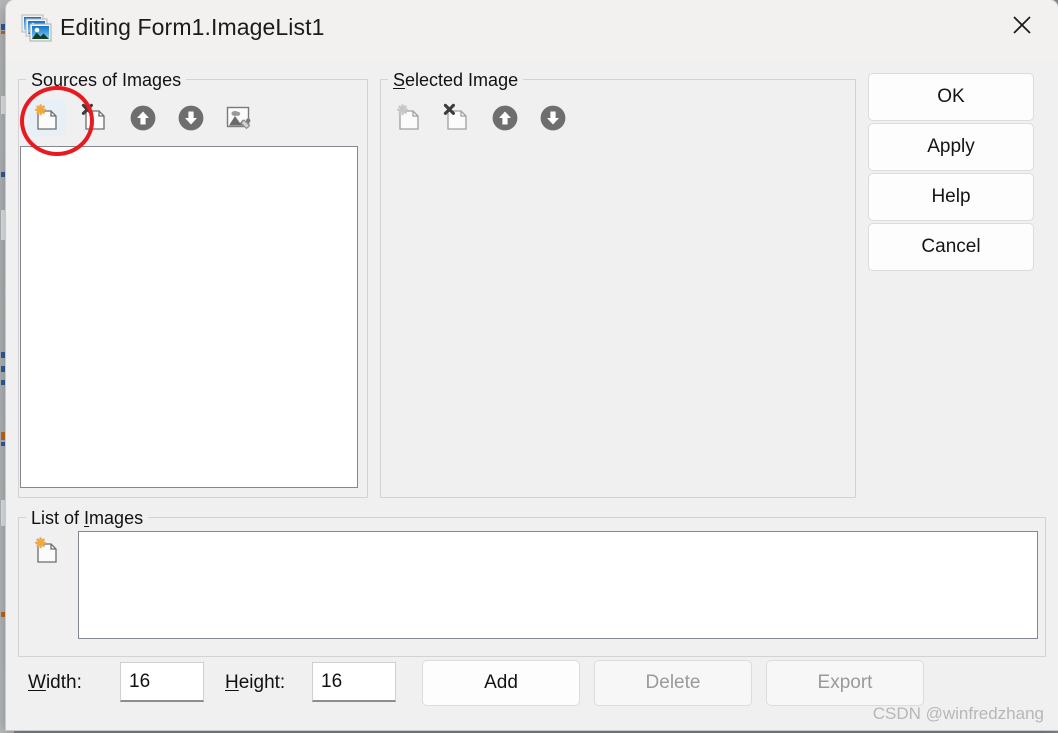  Describe the element at coordinates (1022, 25) in the screenshot. I see `close-icon` at that location.